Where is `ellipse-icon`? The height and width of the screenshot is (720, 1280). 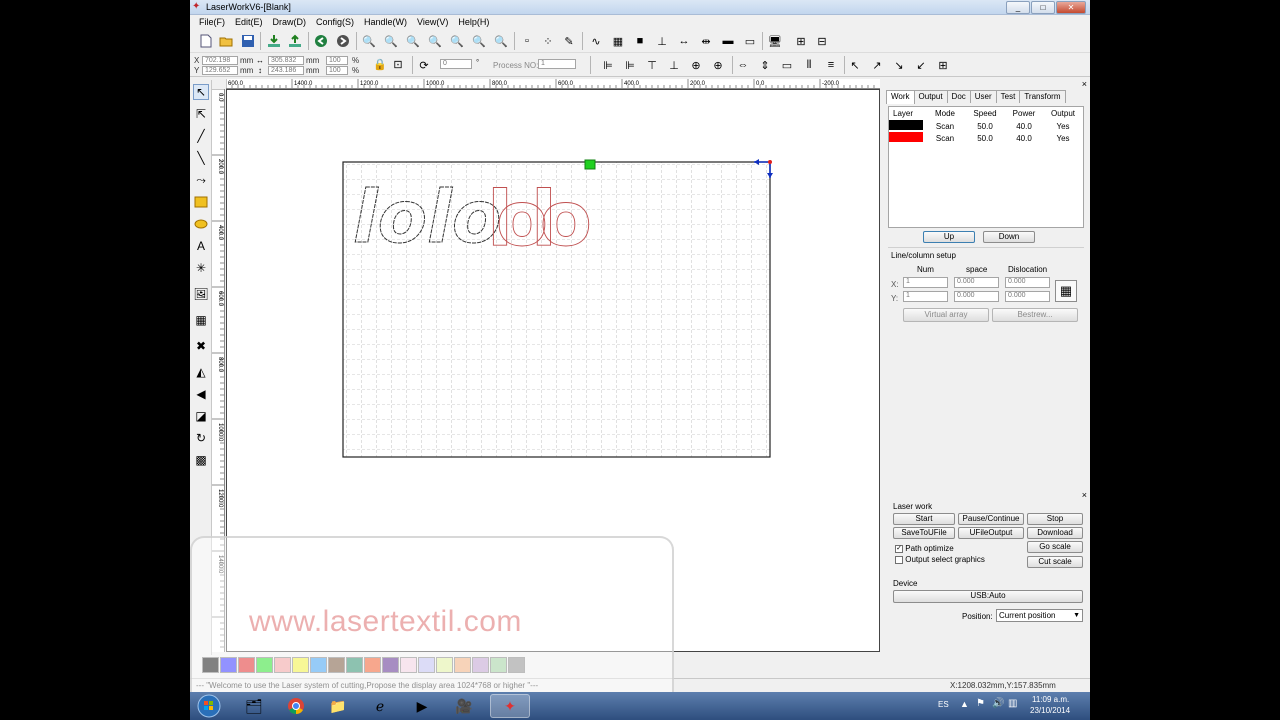 ellipse-icon is located at coordinates (201, 224).